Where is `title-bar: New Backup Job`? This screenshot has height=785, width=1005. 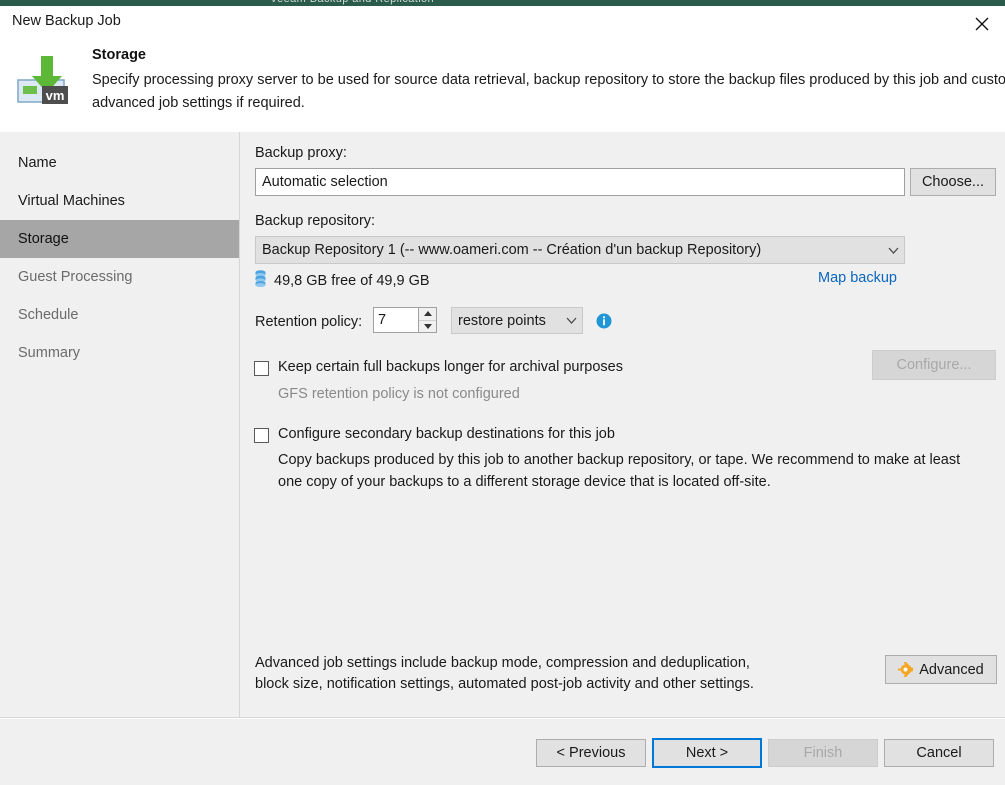 title-bar: New Backup Job is located at coordinates (502, 24).